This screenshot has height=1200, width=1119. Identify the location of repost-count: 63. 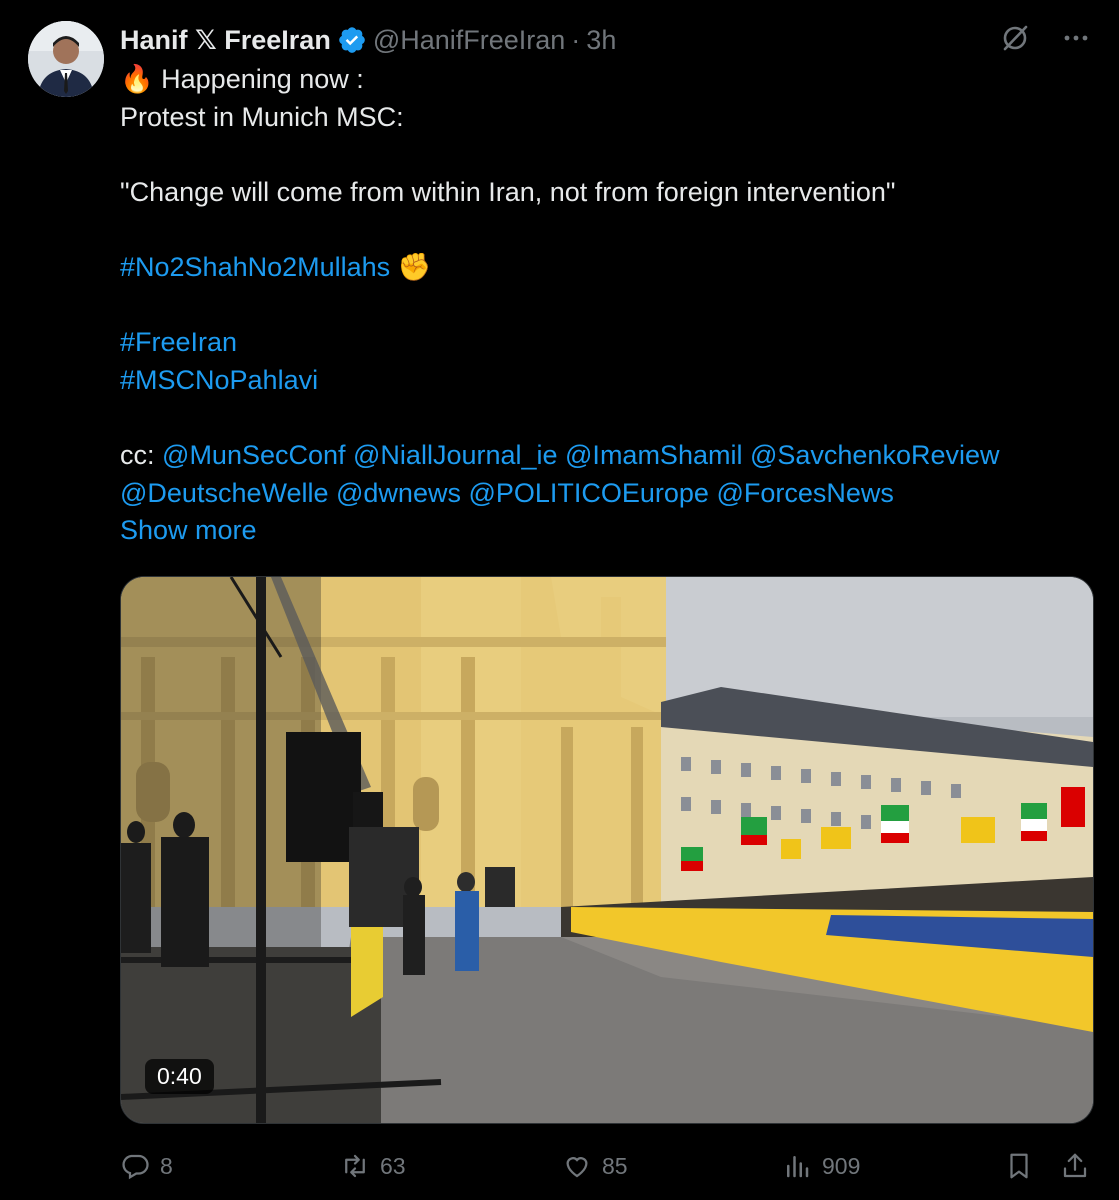
(393, 1165).